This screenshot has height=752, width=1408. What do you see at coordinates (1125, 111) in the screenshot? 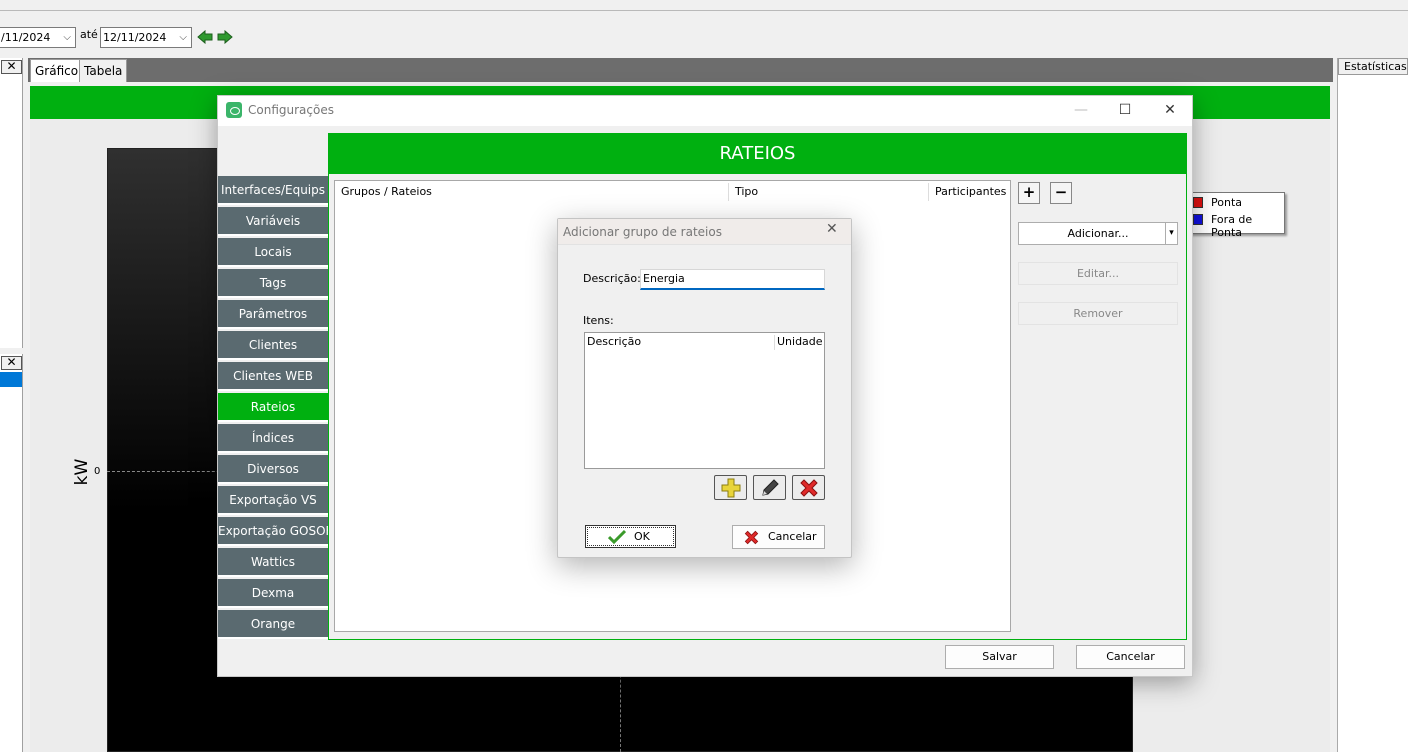
I see `maximize-button: ☐` at bounding box center [1125, 111].